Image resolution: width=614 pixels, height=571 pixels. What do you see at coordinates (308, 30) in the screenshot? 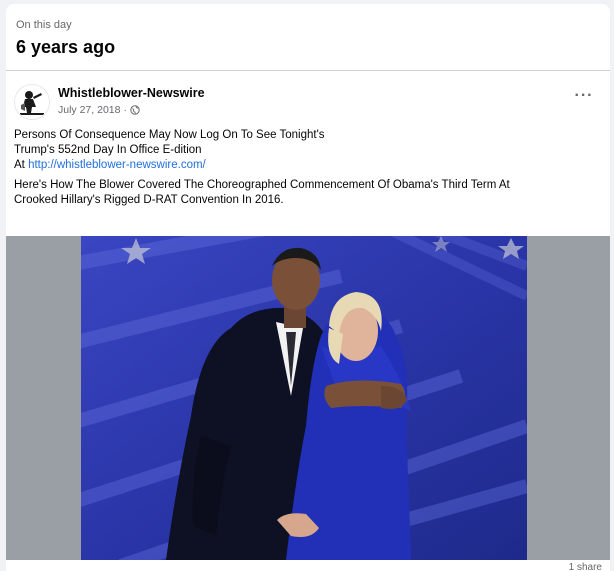
I see `memory-header: On this day 6 years ago` at bounding box center [308, 30].